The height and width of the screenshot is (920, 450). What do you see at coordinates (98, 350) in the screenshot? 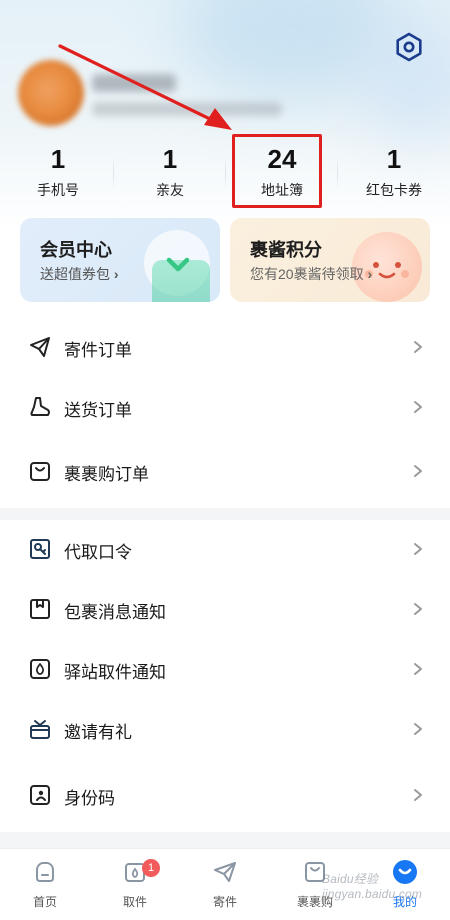
I see `menu-label: 寄件订单` at bounding box center [98, 350].